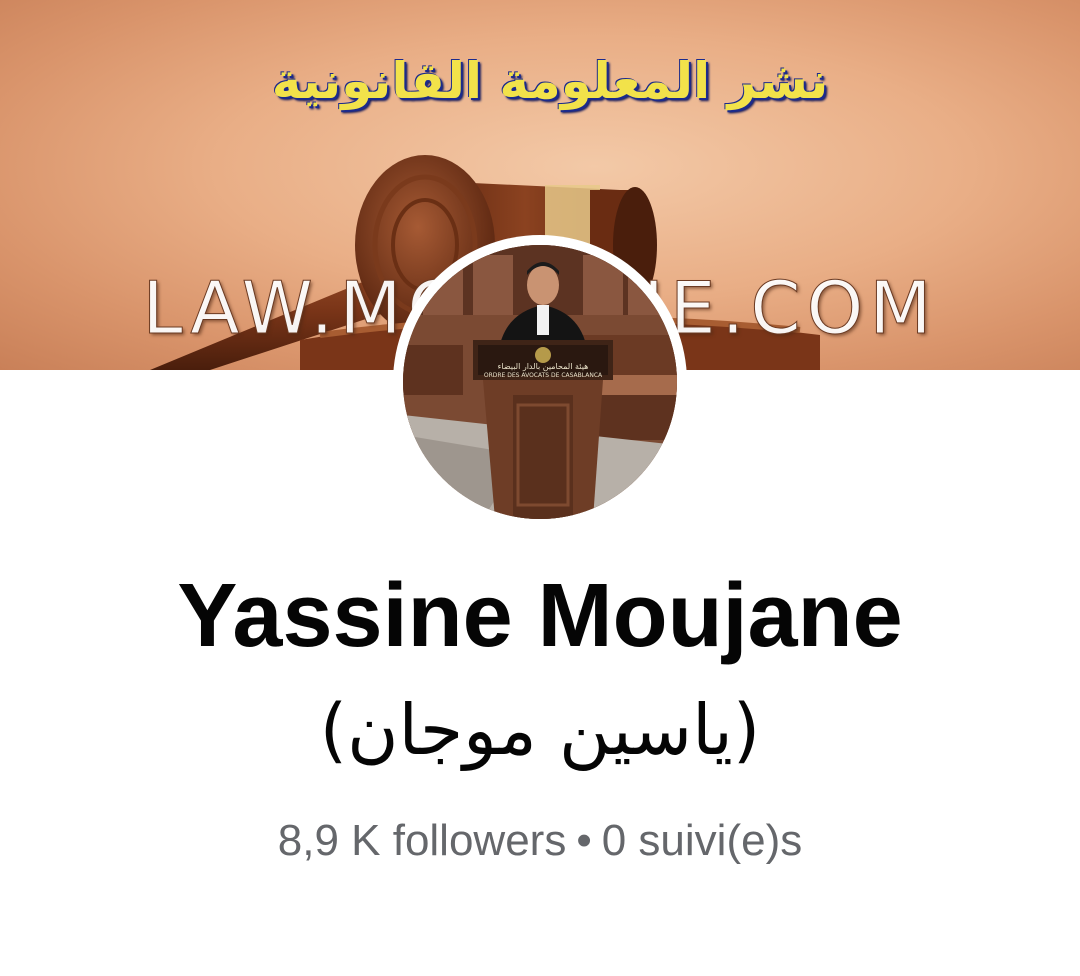 The width and height of the screenshot is (1080, 976). Describe the element at coordinates (543, 366) in the screenshot. I see `podium-text-arabic: هيئة المحامين بالدار البيضاء` at that location.